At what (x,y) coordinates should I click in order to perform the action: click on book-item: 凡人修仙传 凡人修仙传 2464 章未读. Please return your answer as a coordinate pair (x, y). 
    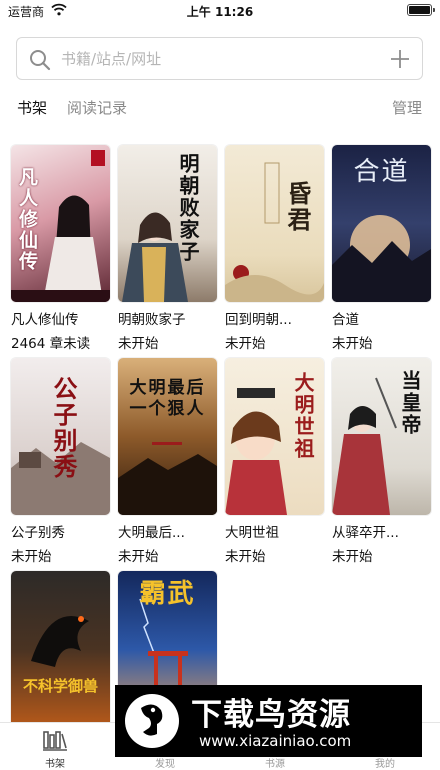
    Looking at the image, I should click on (60, 248).